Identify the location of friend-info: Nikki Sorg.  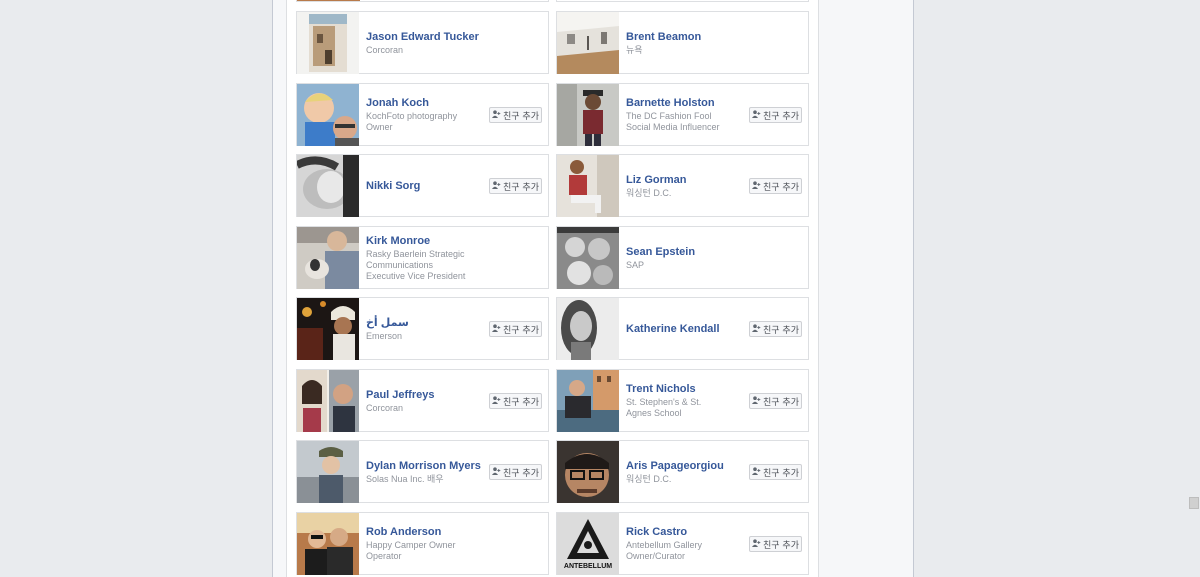
(417, 186).